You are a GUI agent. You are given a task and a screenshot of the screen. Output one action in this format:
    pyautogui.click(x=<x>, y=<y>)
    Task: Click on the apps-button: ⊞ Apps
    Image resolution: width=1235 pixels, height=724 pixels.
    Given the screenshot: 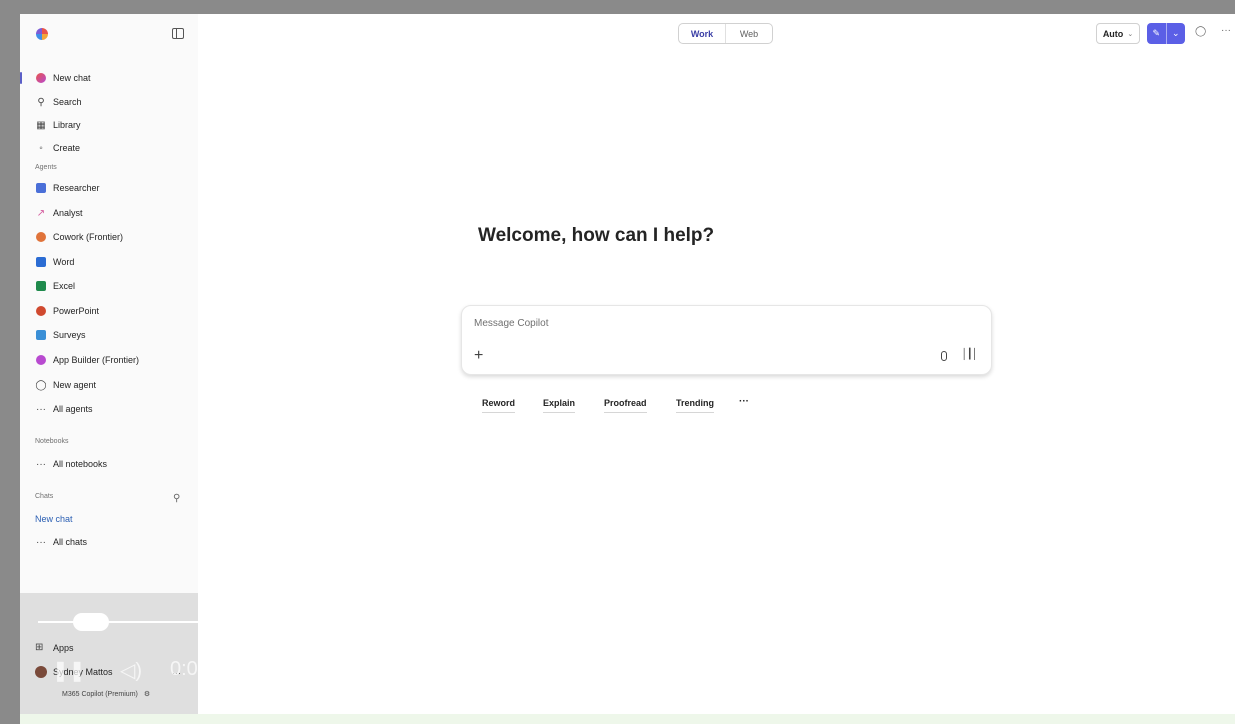 What is the action you would take?
    pyautogui.click(x=54, y=647)
    